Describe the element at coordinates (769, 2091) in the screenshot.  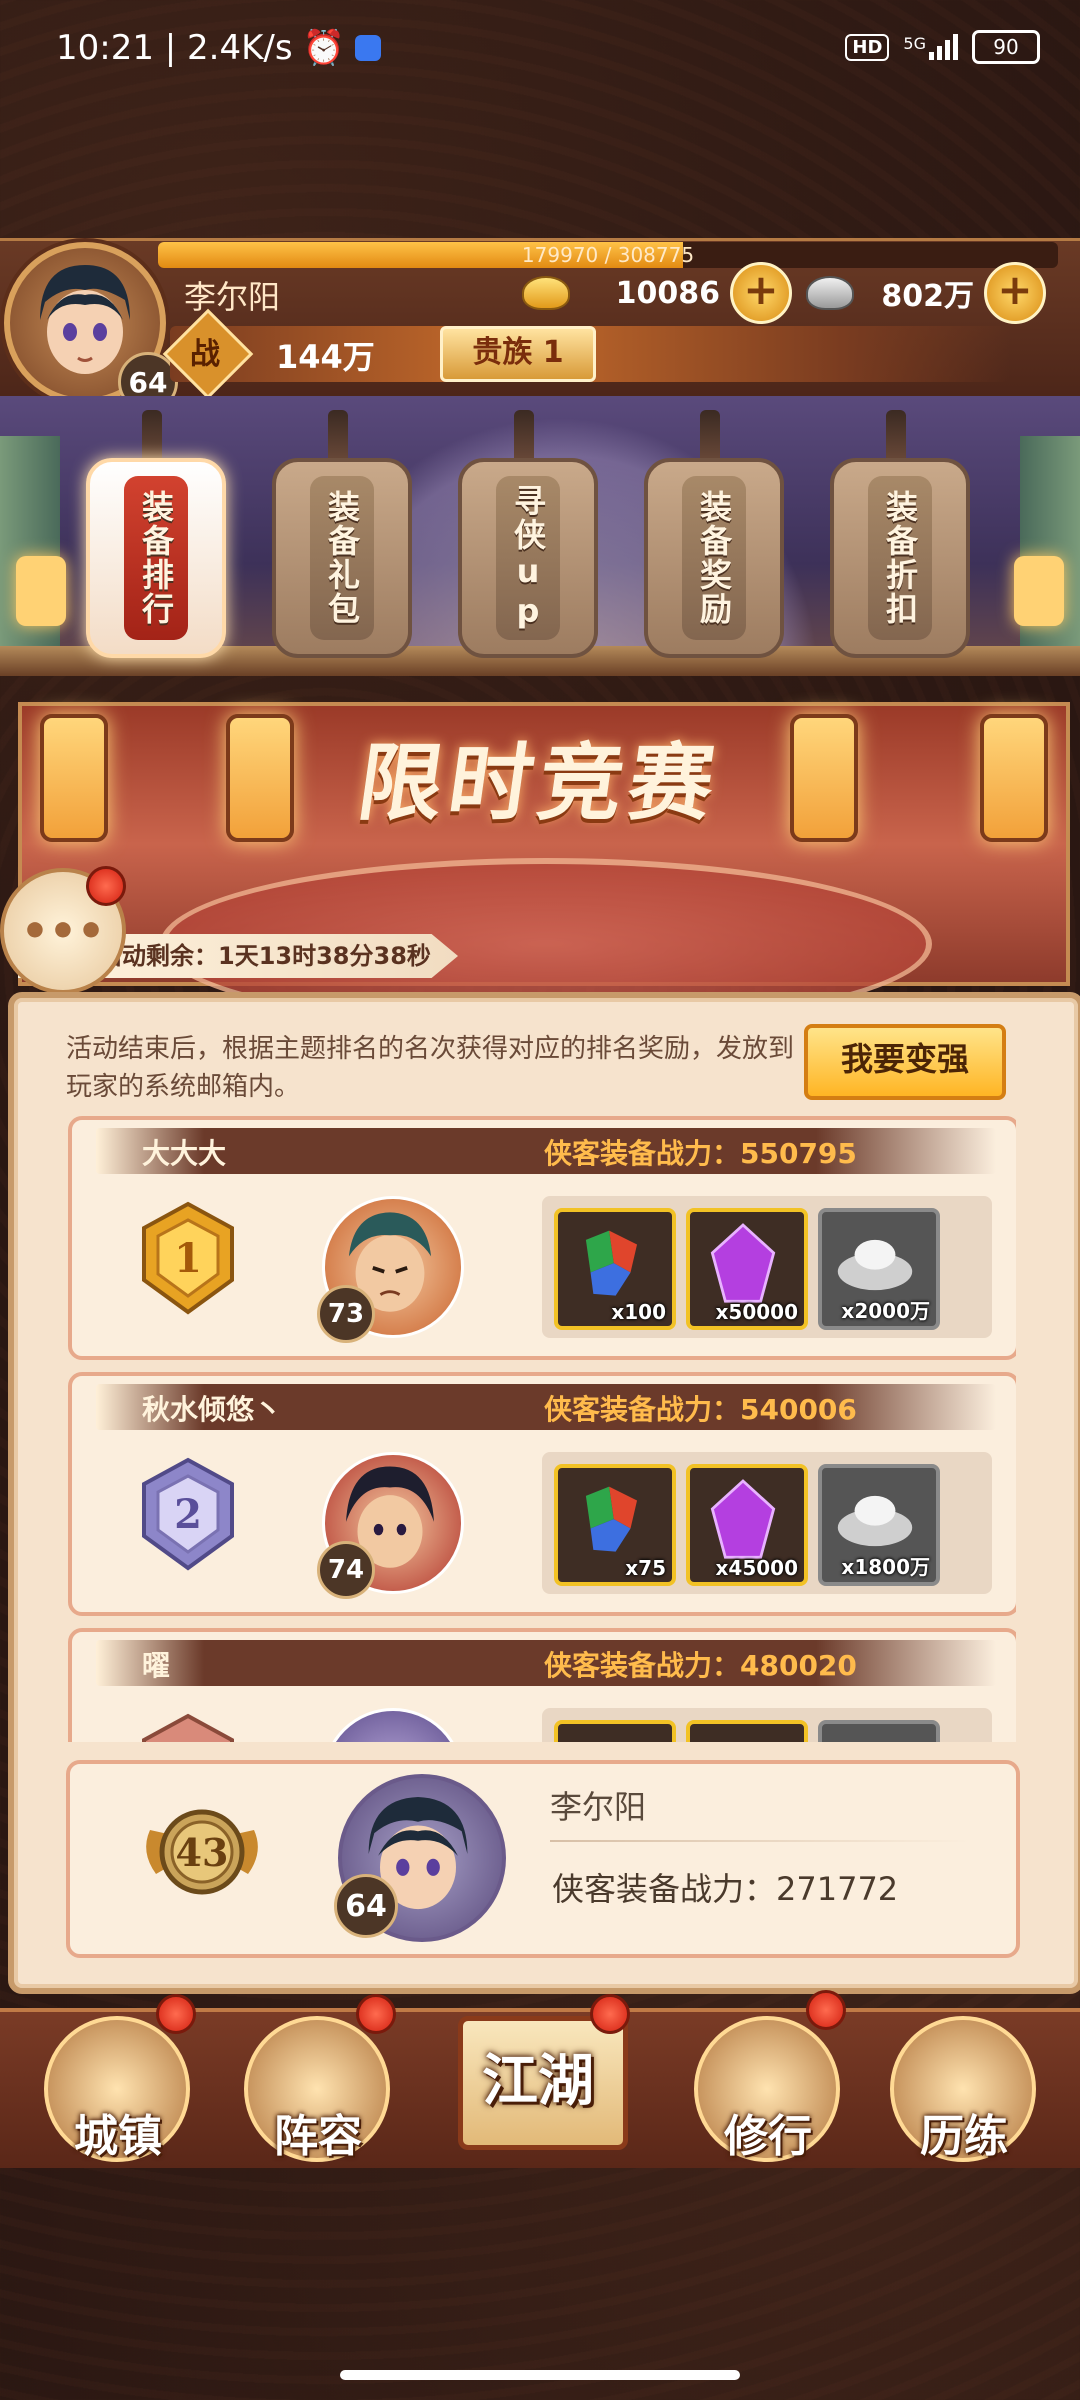
I see `nav-training: 修行` at that location.